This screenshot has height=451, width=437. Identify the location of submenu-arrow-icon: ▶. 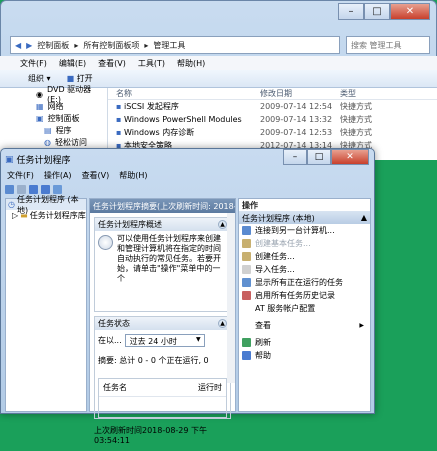
(361, 325).